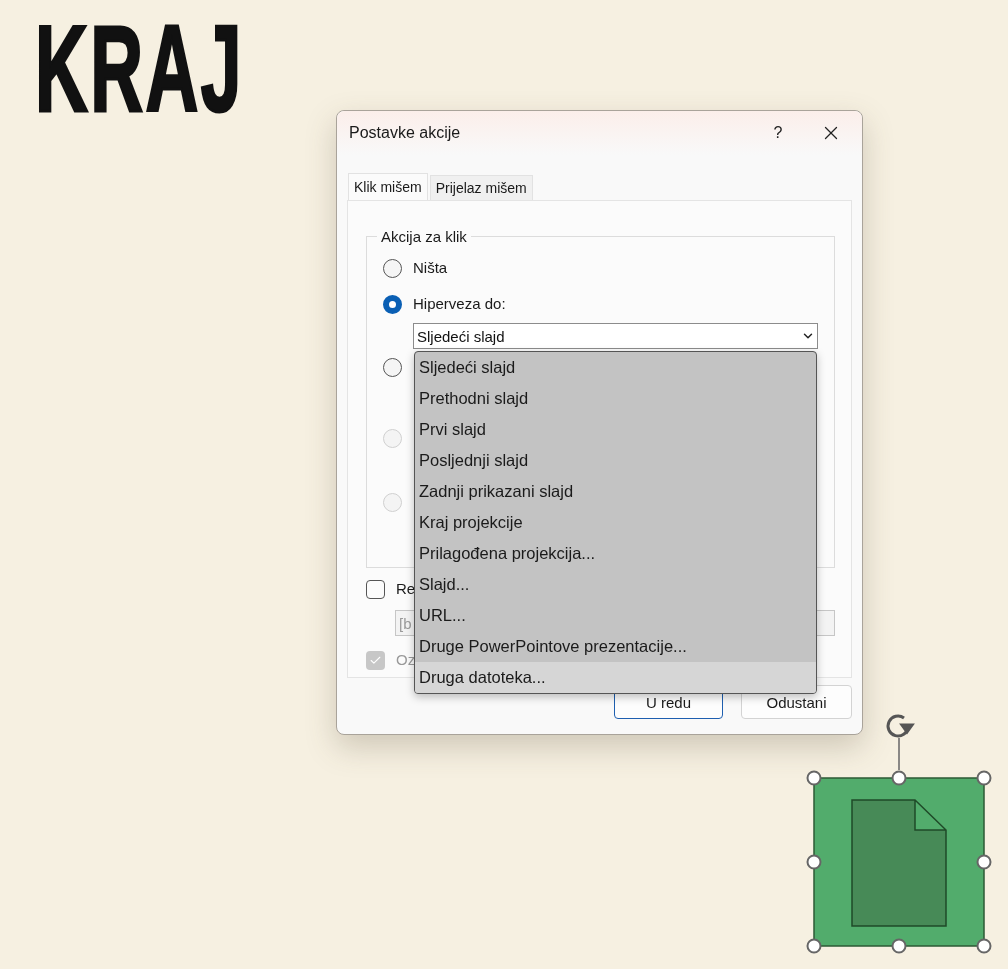  Describe the element at coordinates (900, 726) in the screenshot. I see `rotate-handle-icon` at that location.